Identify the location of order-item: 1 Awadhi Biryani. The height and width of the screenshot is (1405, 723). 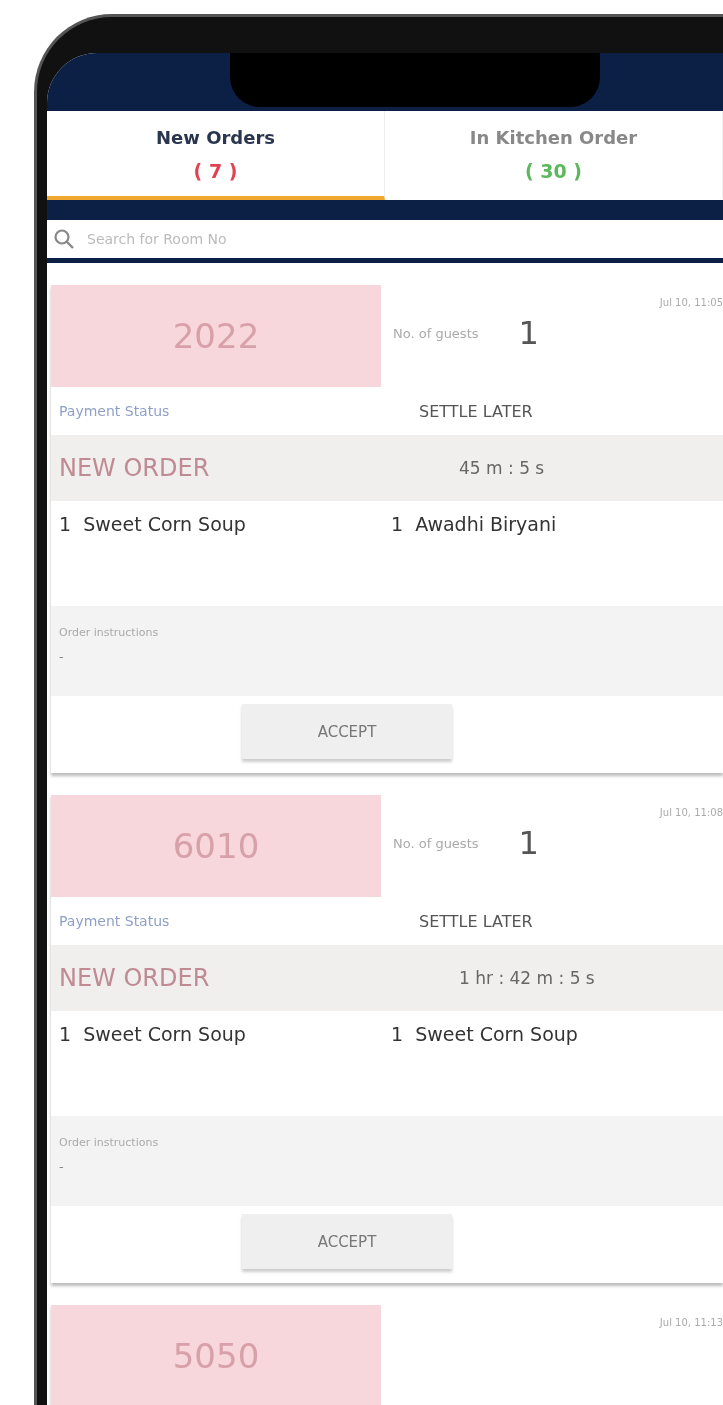
(474, 525).